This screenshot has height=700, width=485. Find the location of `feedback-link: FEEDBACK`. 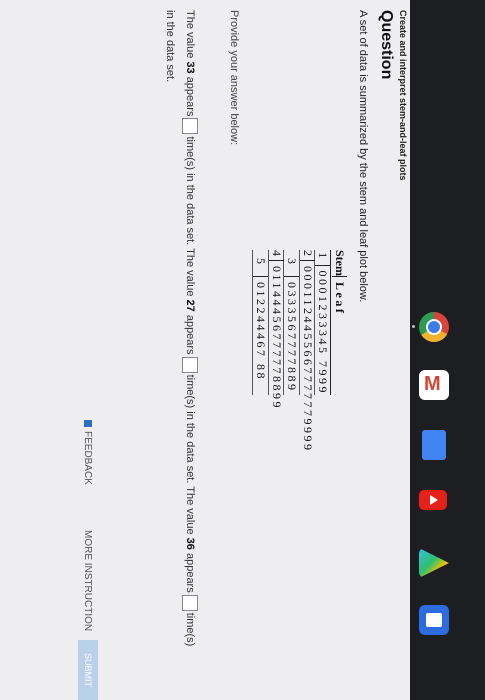

feedback-link: FEEDBACK is located at coordinates (87, 452).